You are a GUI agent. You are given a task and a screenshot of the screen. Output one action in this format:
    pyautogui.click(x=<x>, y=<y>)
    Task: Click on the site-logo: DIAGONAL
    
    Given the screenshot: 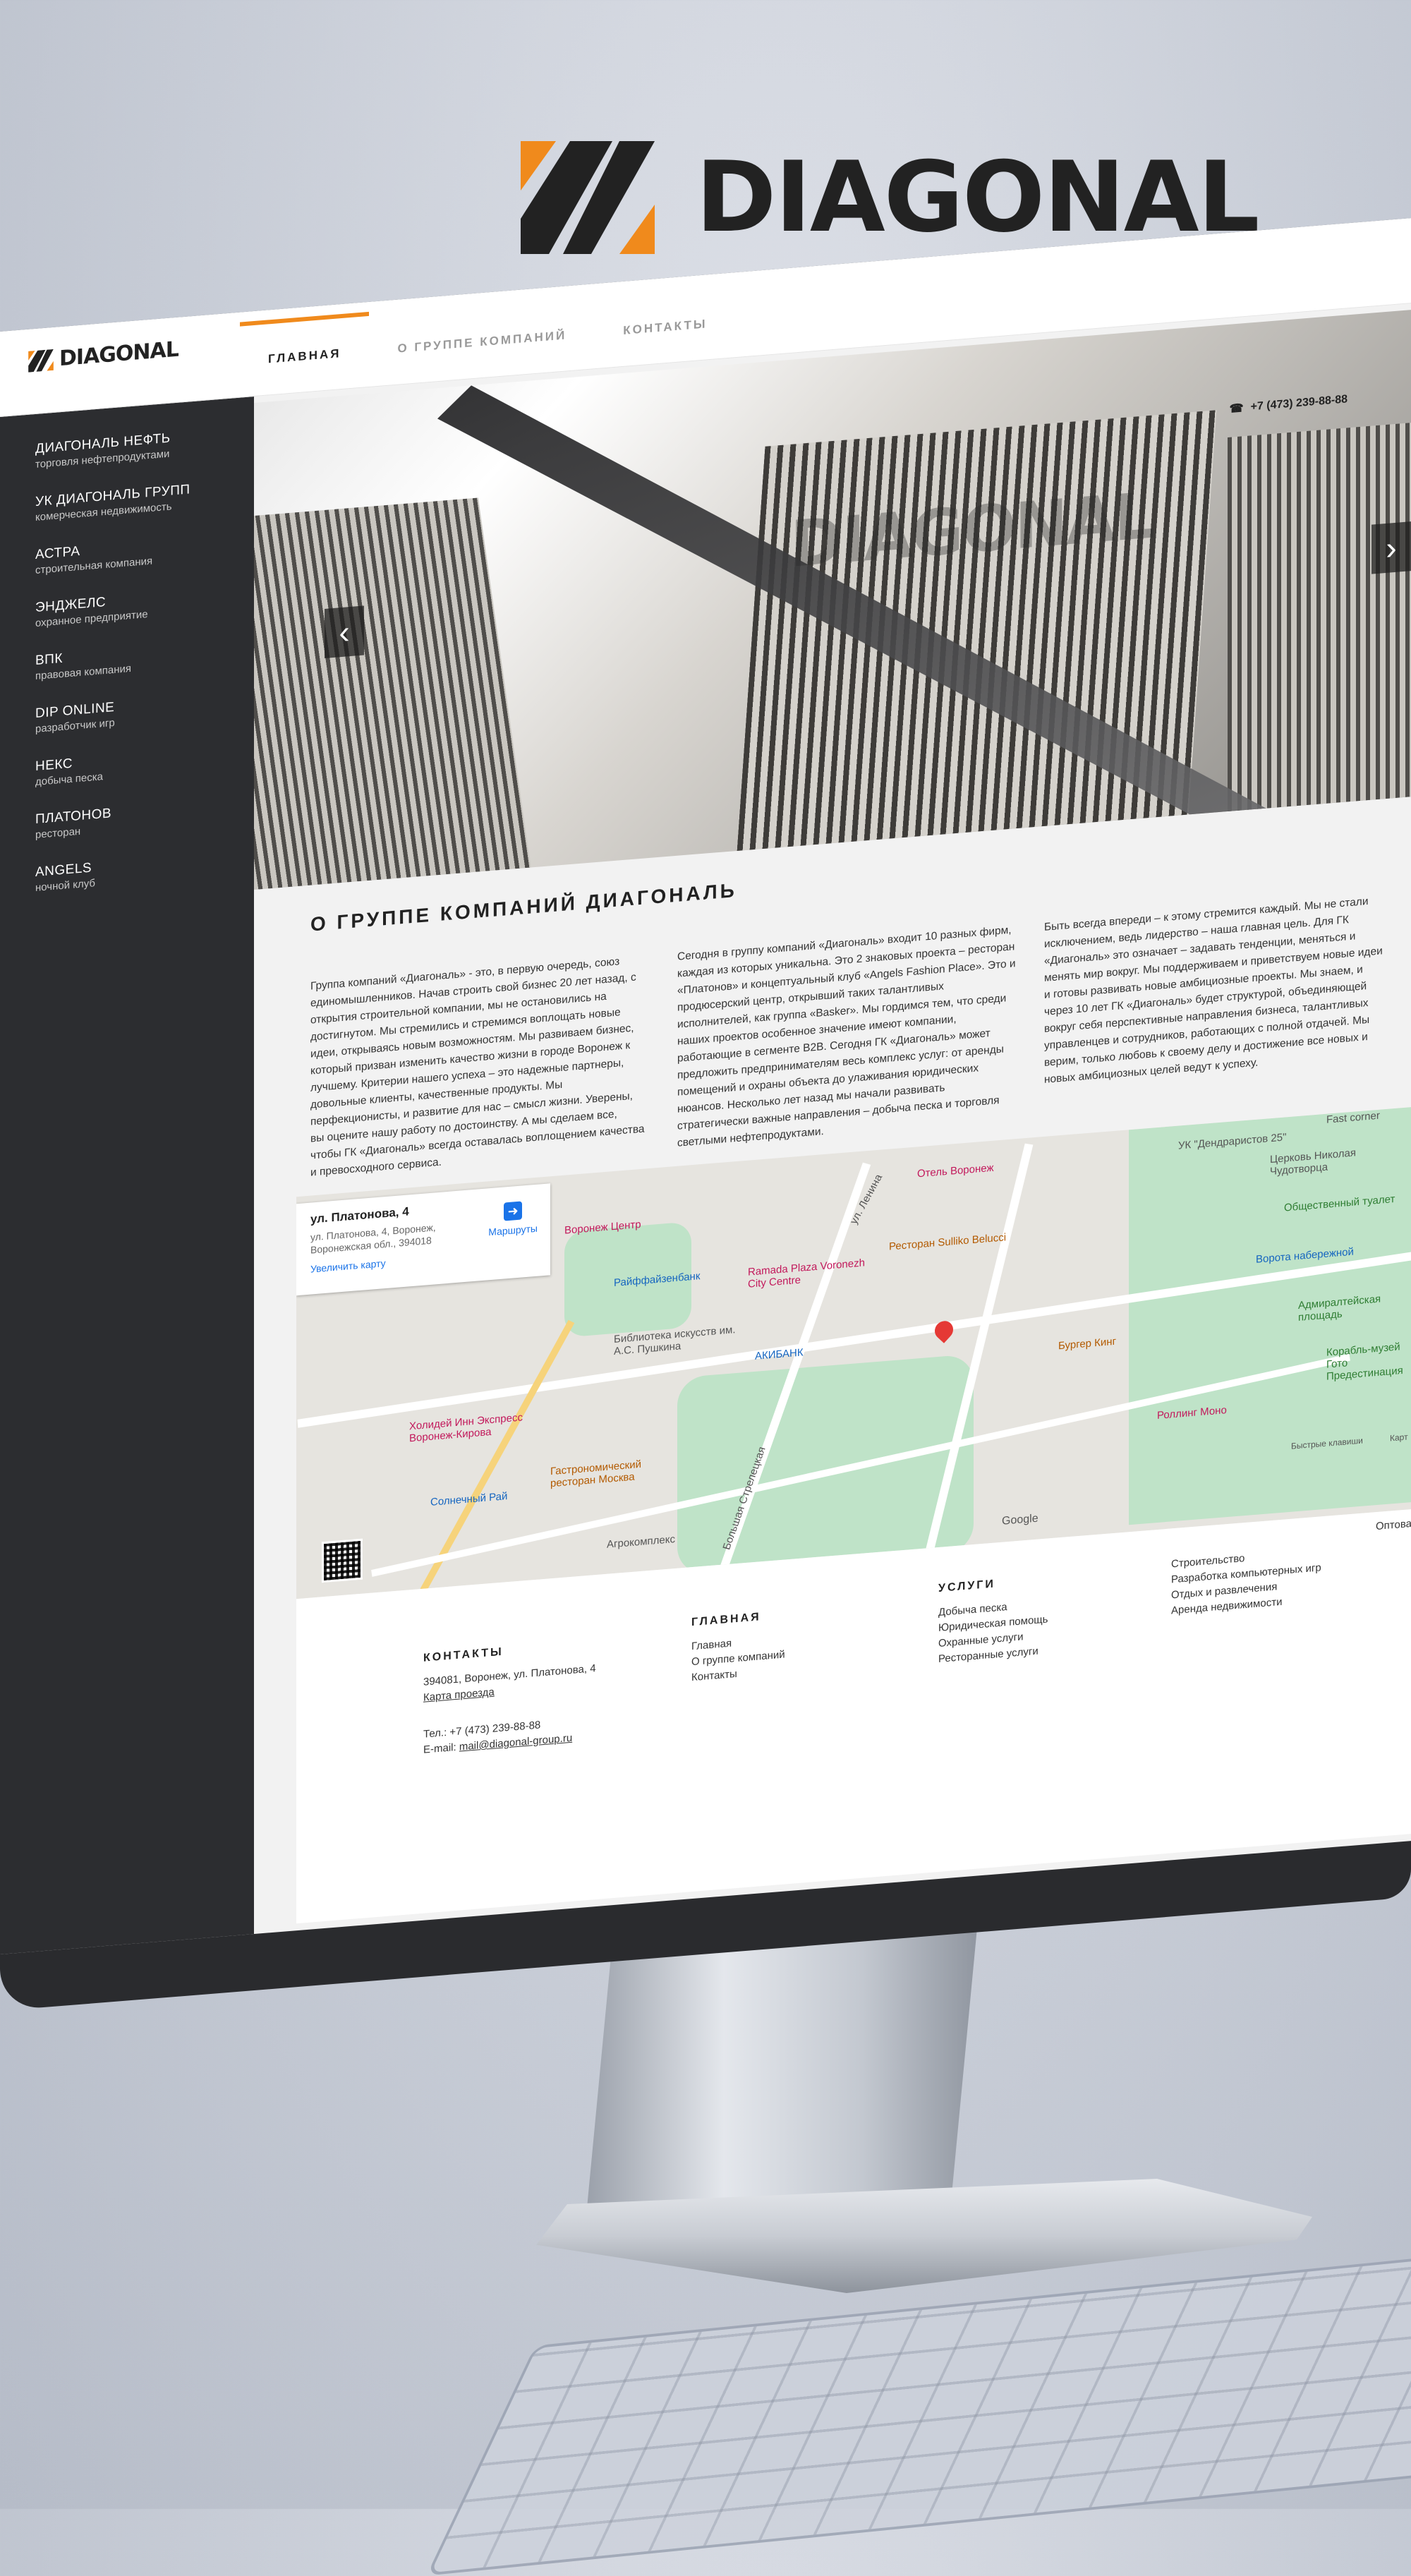 What is the action you would take?
    pyautogui.click(x=103, y=356)
    